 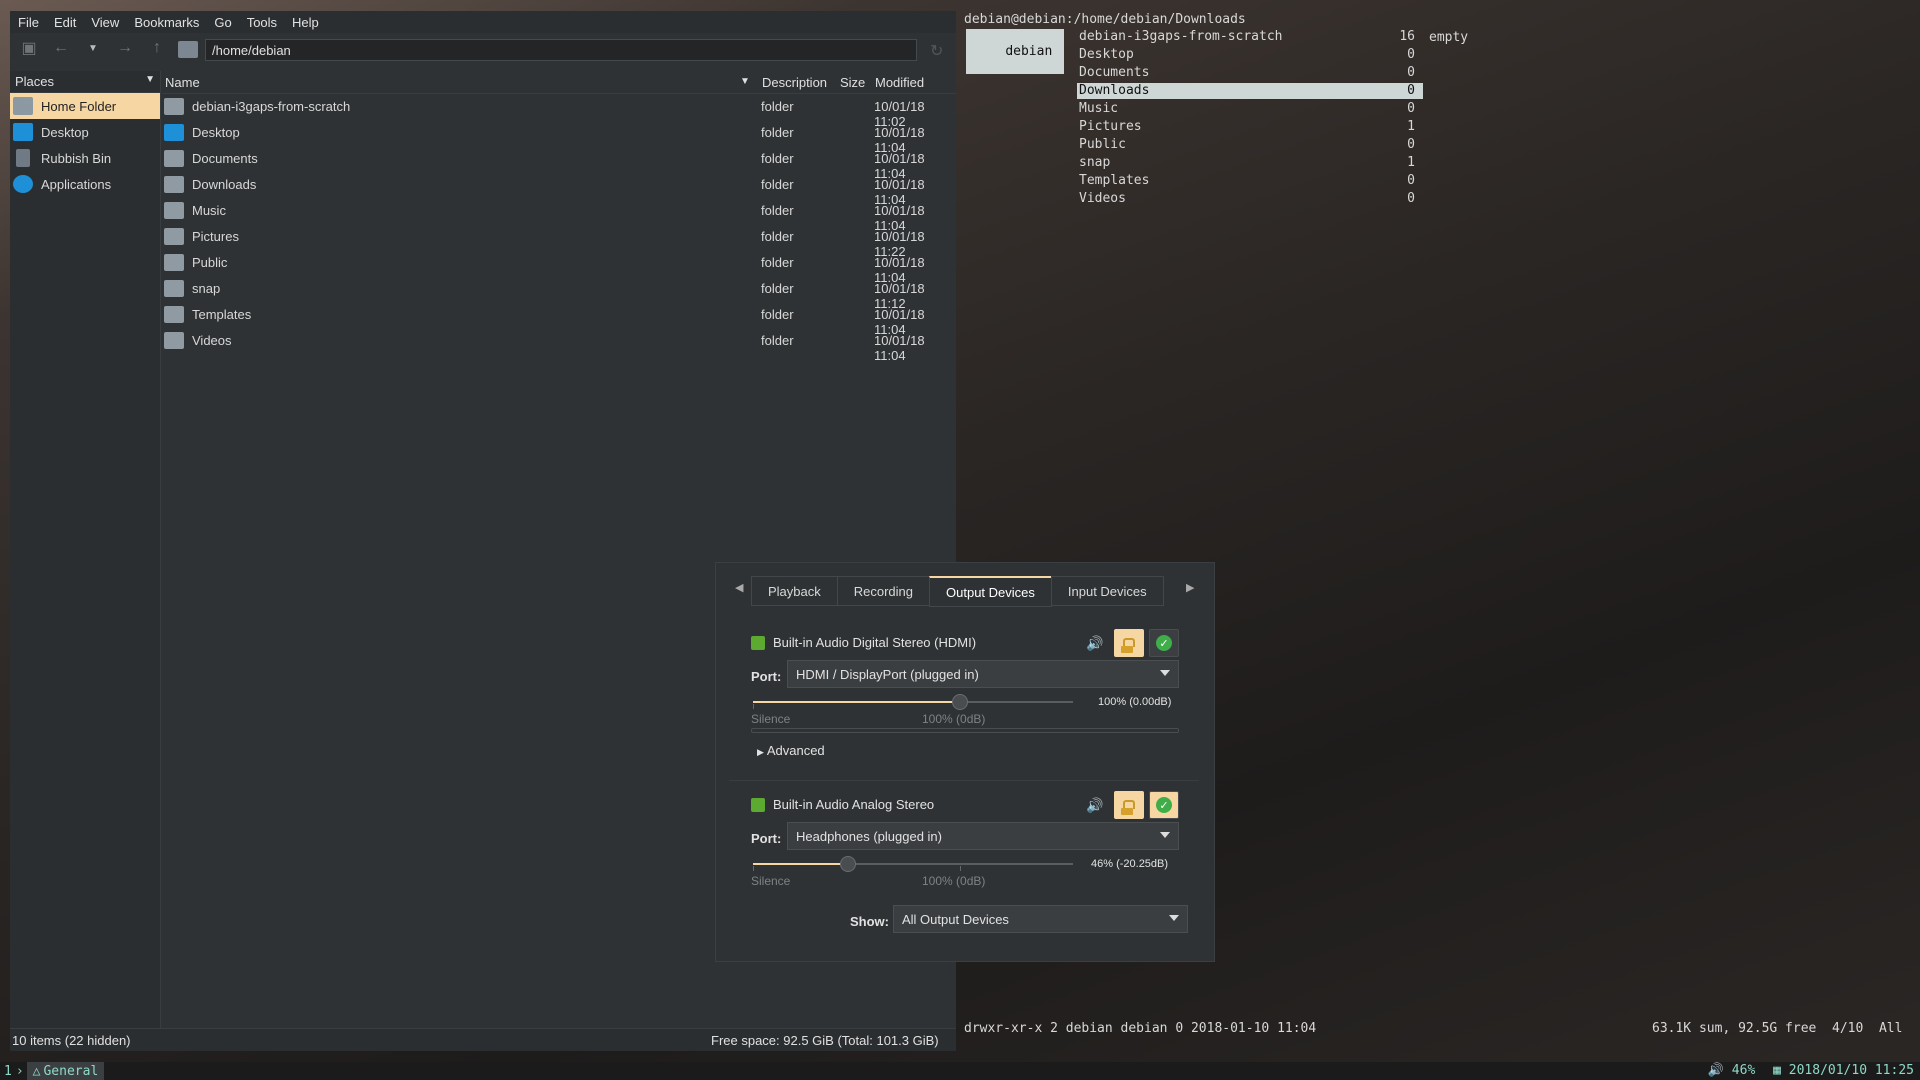 I want to click on path-input: /home/debian, so click(x=561, y=50).